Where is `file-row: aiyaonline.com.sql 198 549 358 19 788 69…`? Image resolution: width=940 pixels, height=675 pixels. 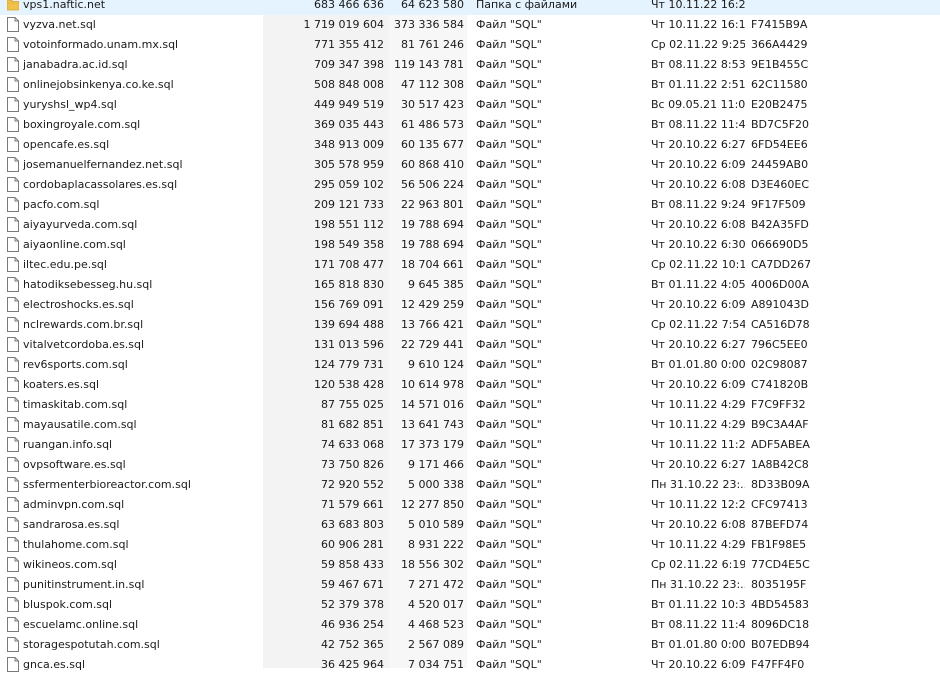
file-row: aiyaonline.com.sql 198 549 358 19 788 69… is located at coordinates (470, 245).